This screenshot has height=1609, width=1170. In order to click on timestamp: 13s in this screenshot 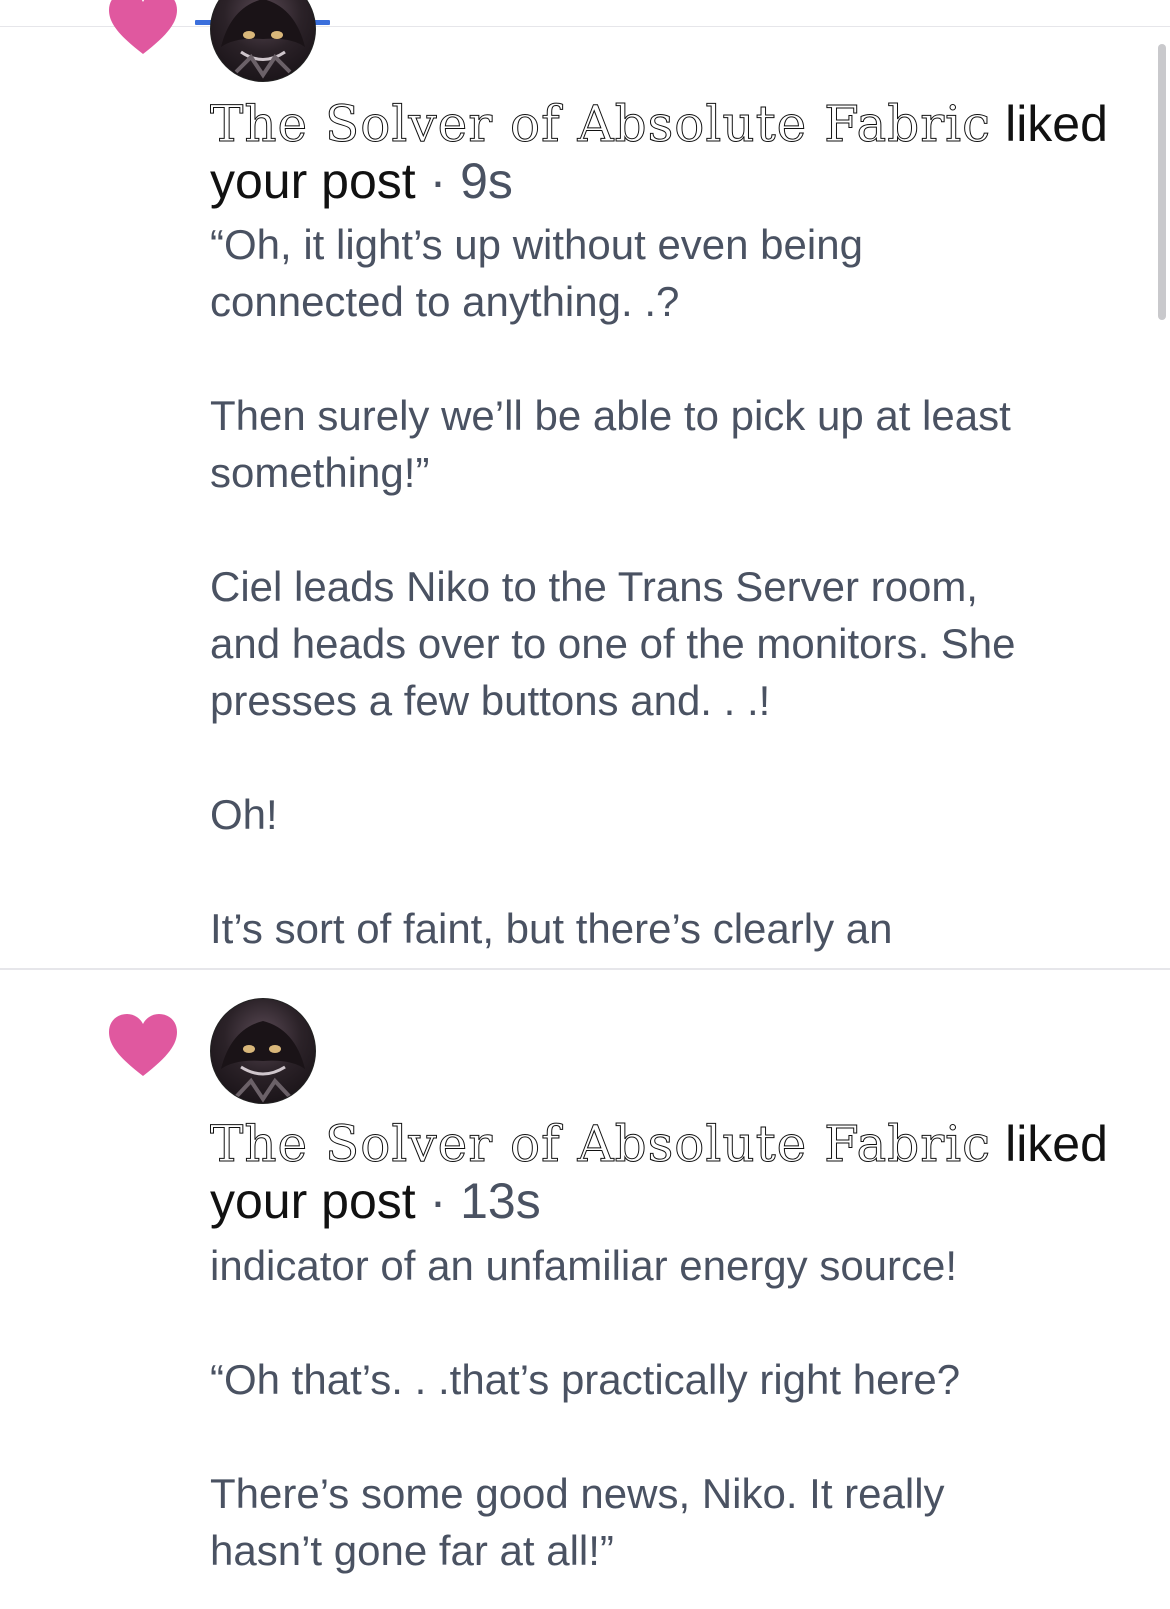, I will do `click(500, 1201)`.